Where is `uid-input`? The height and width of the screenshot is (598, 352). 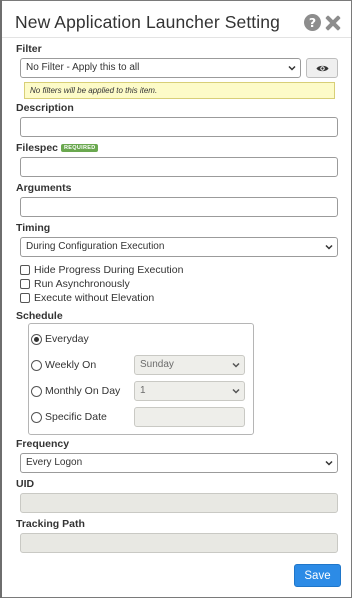 uid-input is located at coordinates (179, 503).